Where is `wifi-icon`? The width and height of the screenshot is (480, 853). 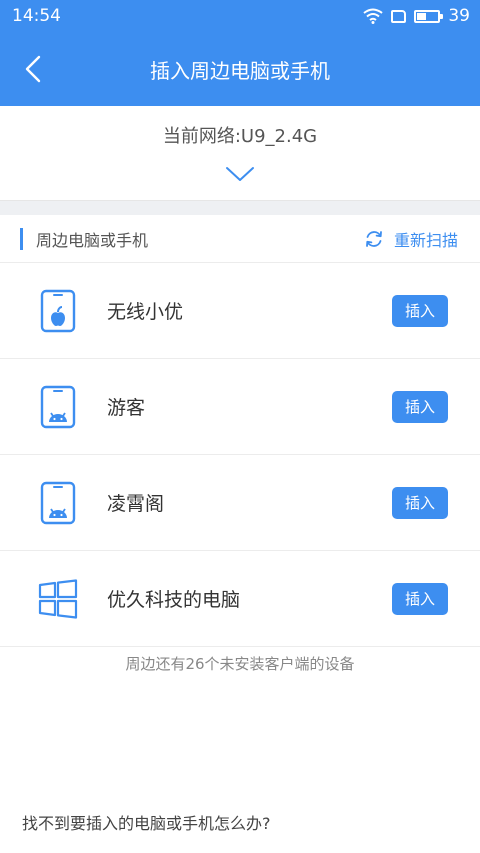
wifi-icon is located at coordinates (373, 16).